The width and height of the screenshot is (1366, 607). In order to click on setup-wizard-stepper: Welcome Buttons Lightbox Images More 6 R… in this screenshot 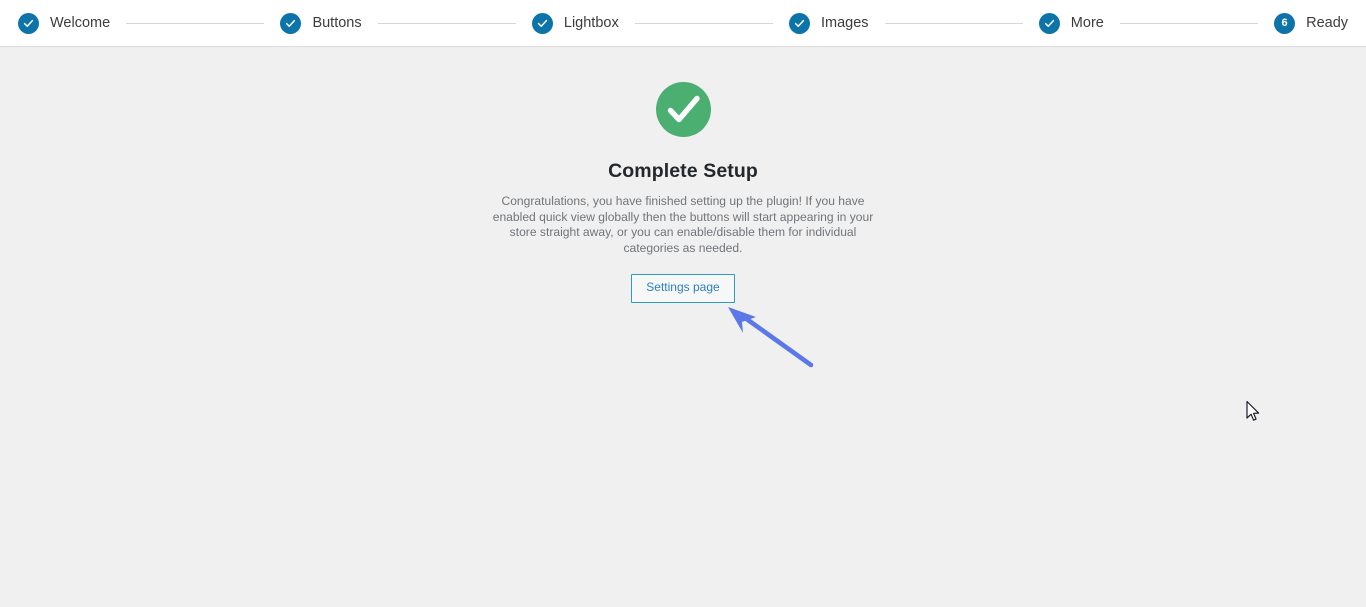, I will do `click(683, 23)`.